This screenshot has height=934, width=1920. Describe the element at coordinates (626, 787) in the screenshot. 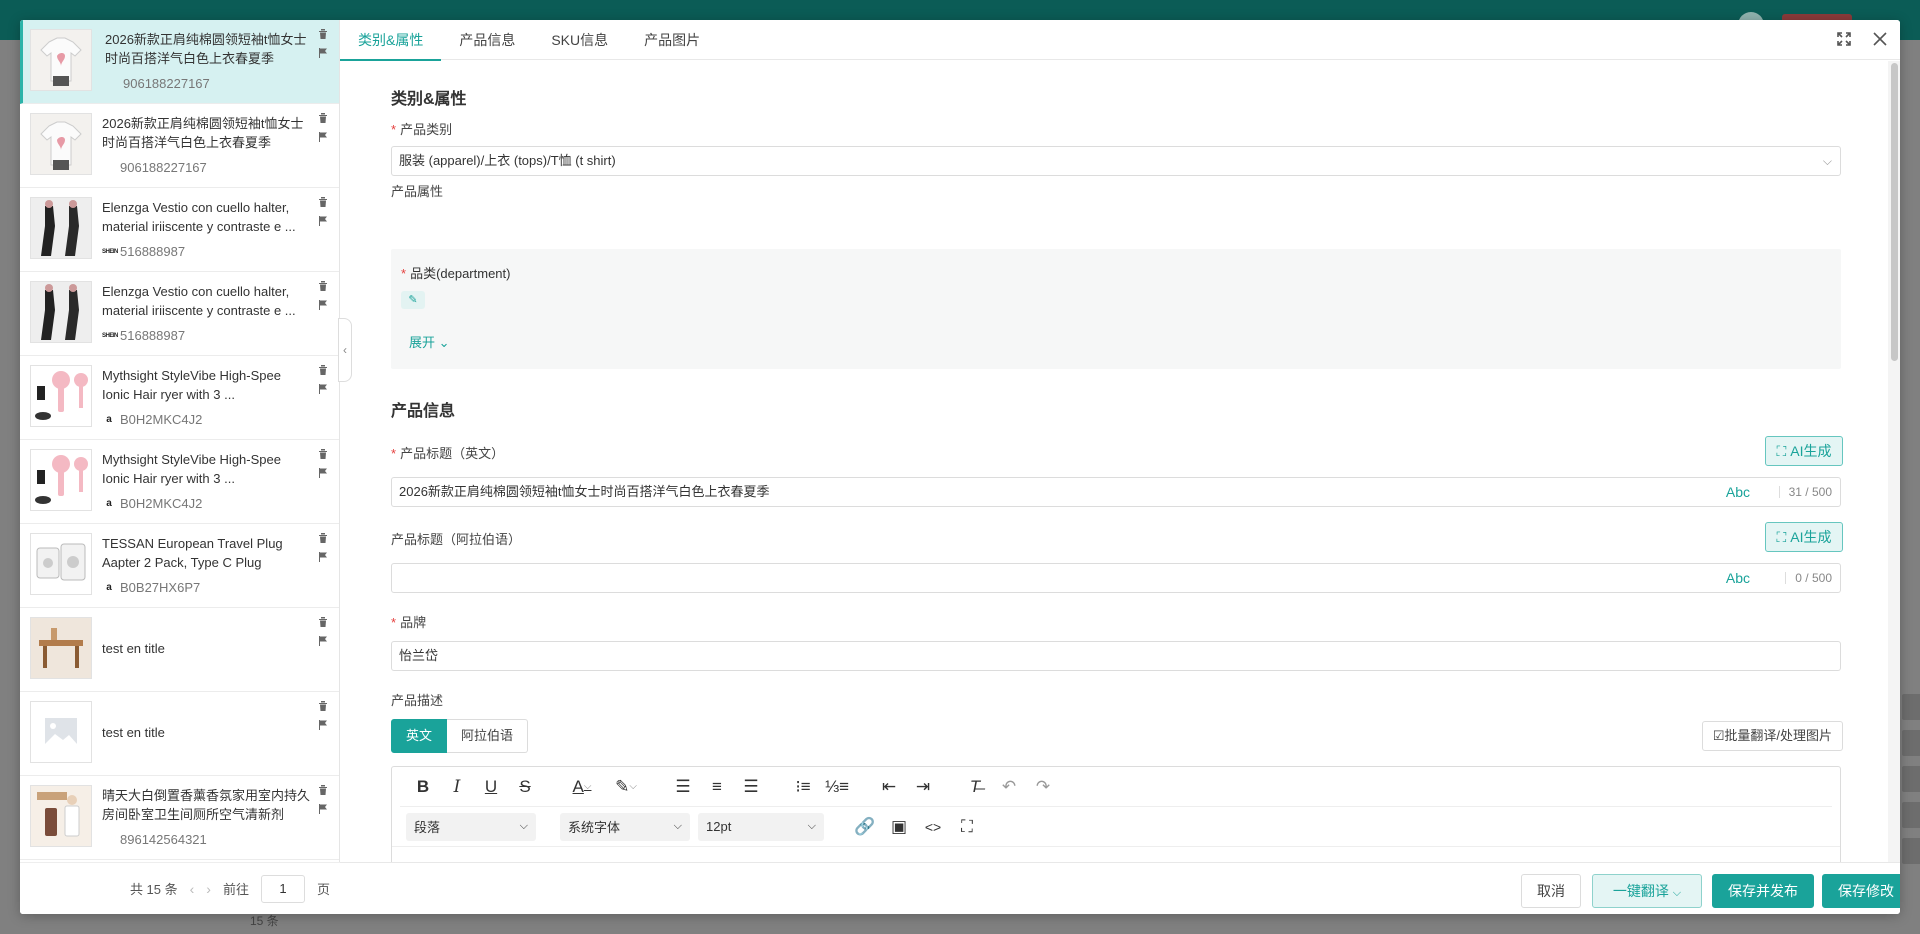

I see `highlight-icon: ✎ ⌵` at that location.